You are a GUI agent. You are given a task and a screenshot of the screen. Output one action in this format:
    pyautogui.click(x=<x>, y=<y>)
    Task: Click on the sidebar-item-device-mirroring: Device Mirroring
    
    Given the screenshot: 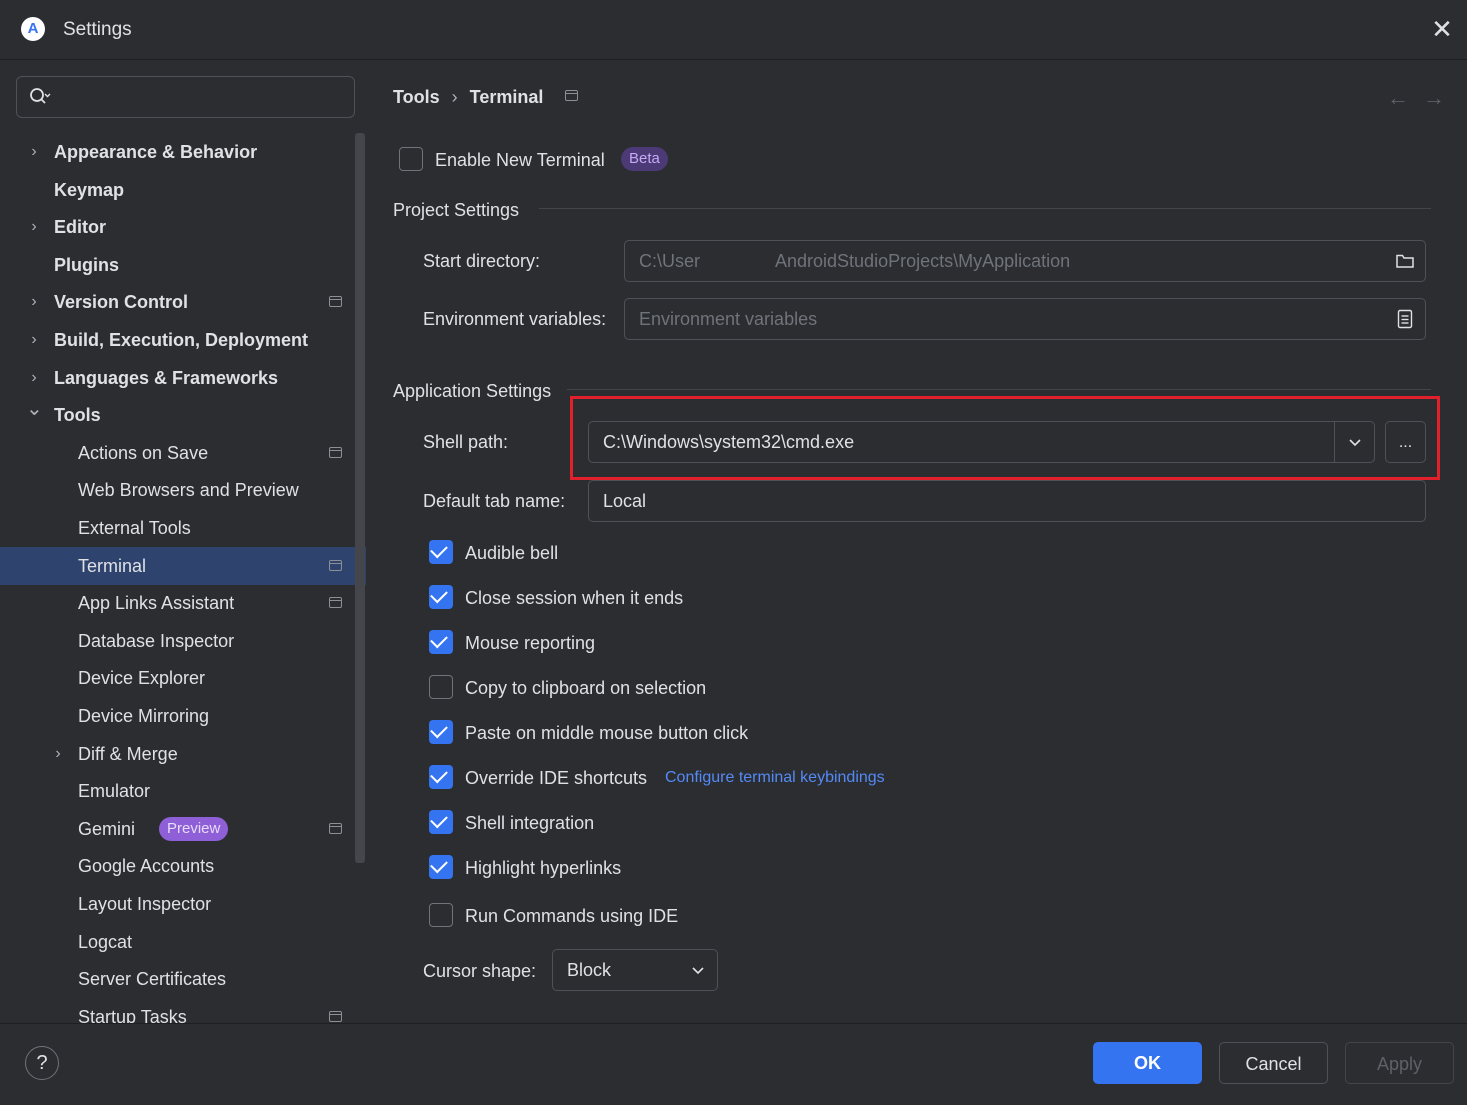 What is the action you would take?
    pyautogui.click(x=177, y=716)
    